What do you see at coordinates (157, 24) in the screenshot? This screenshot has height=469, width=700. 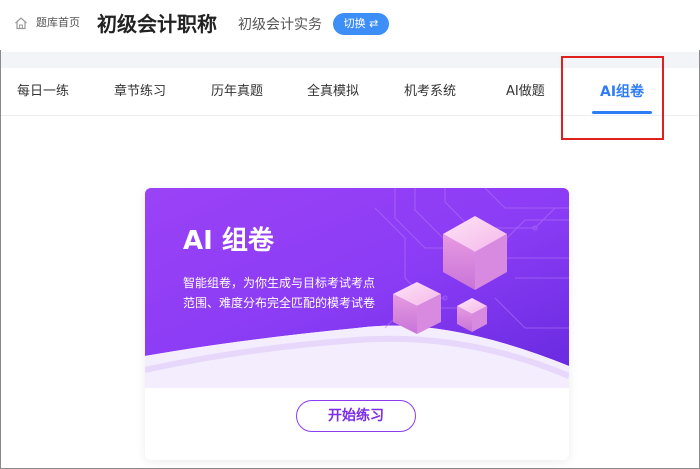 I see `page-title: 初级会计职称` at bounding box center [157, 24].